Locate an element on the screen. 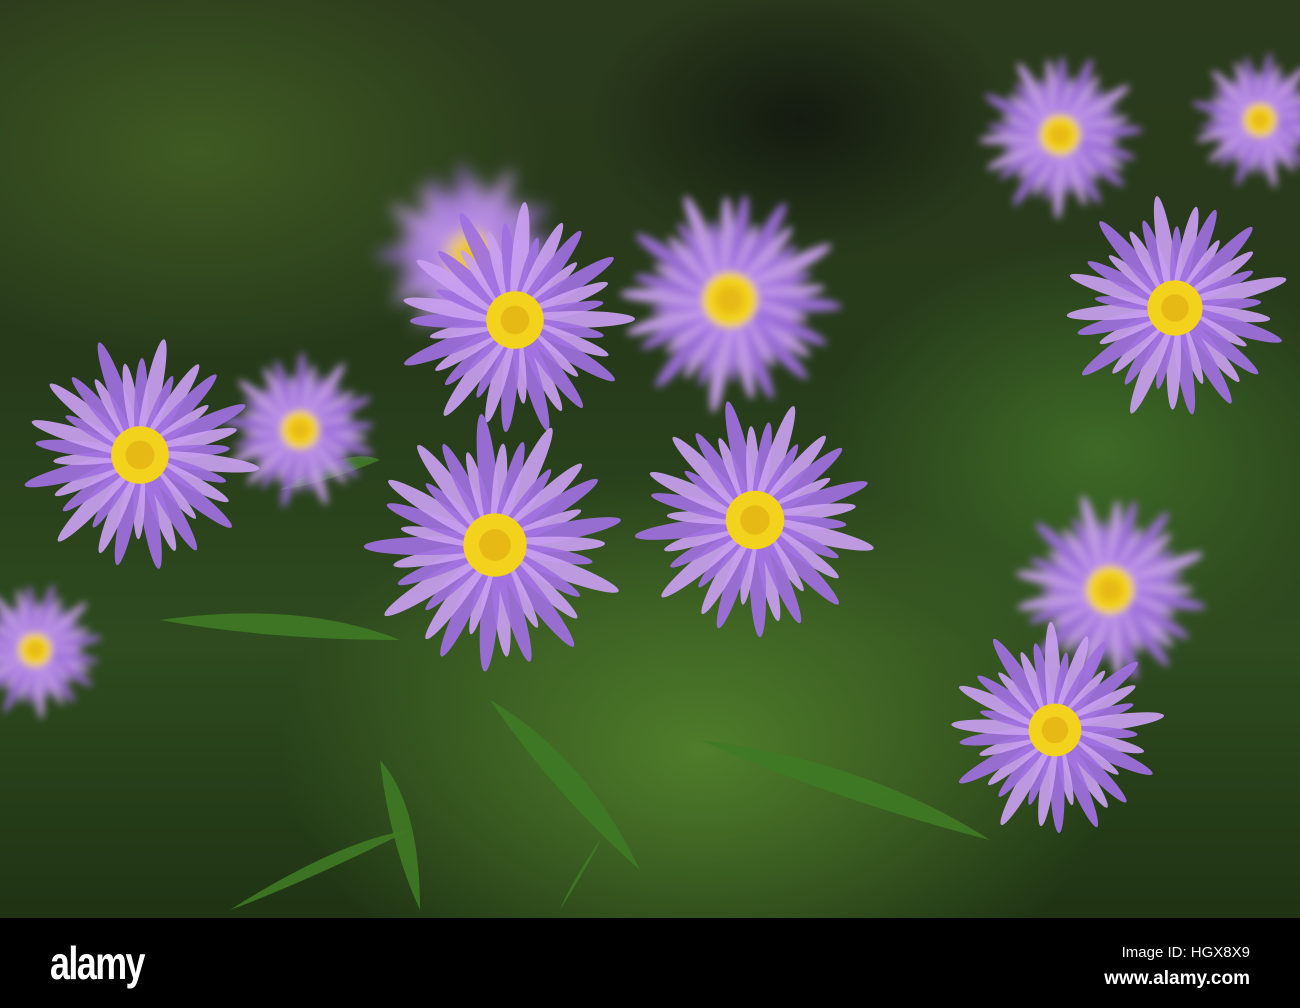 This screenshot has width=1300, height=1008. site-url: www.alamy.com is located at coordinates (1177, 979).